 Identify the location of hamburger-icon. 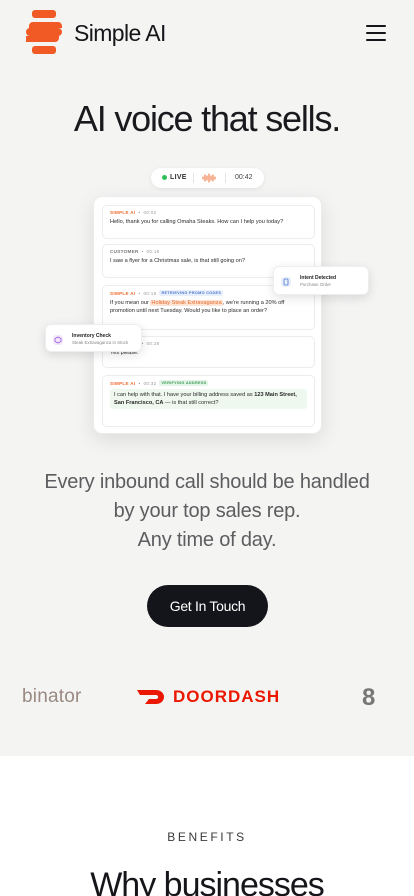
(376, 26).